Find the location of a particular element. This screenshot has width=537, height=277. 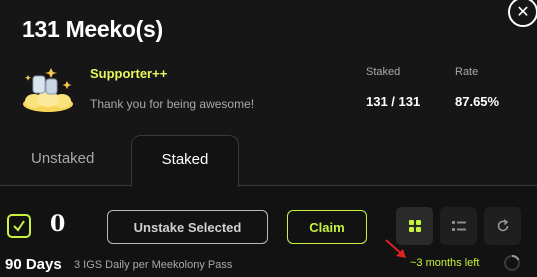

selected-count: 0 is located at coordinates (58, 224).